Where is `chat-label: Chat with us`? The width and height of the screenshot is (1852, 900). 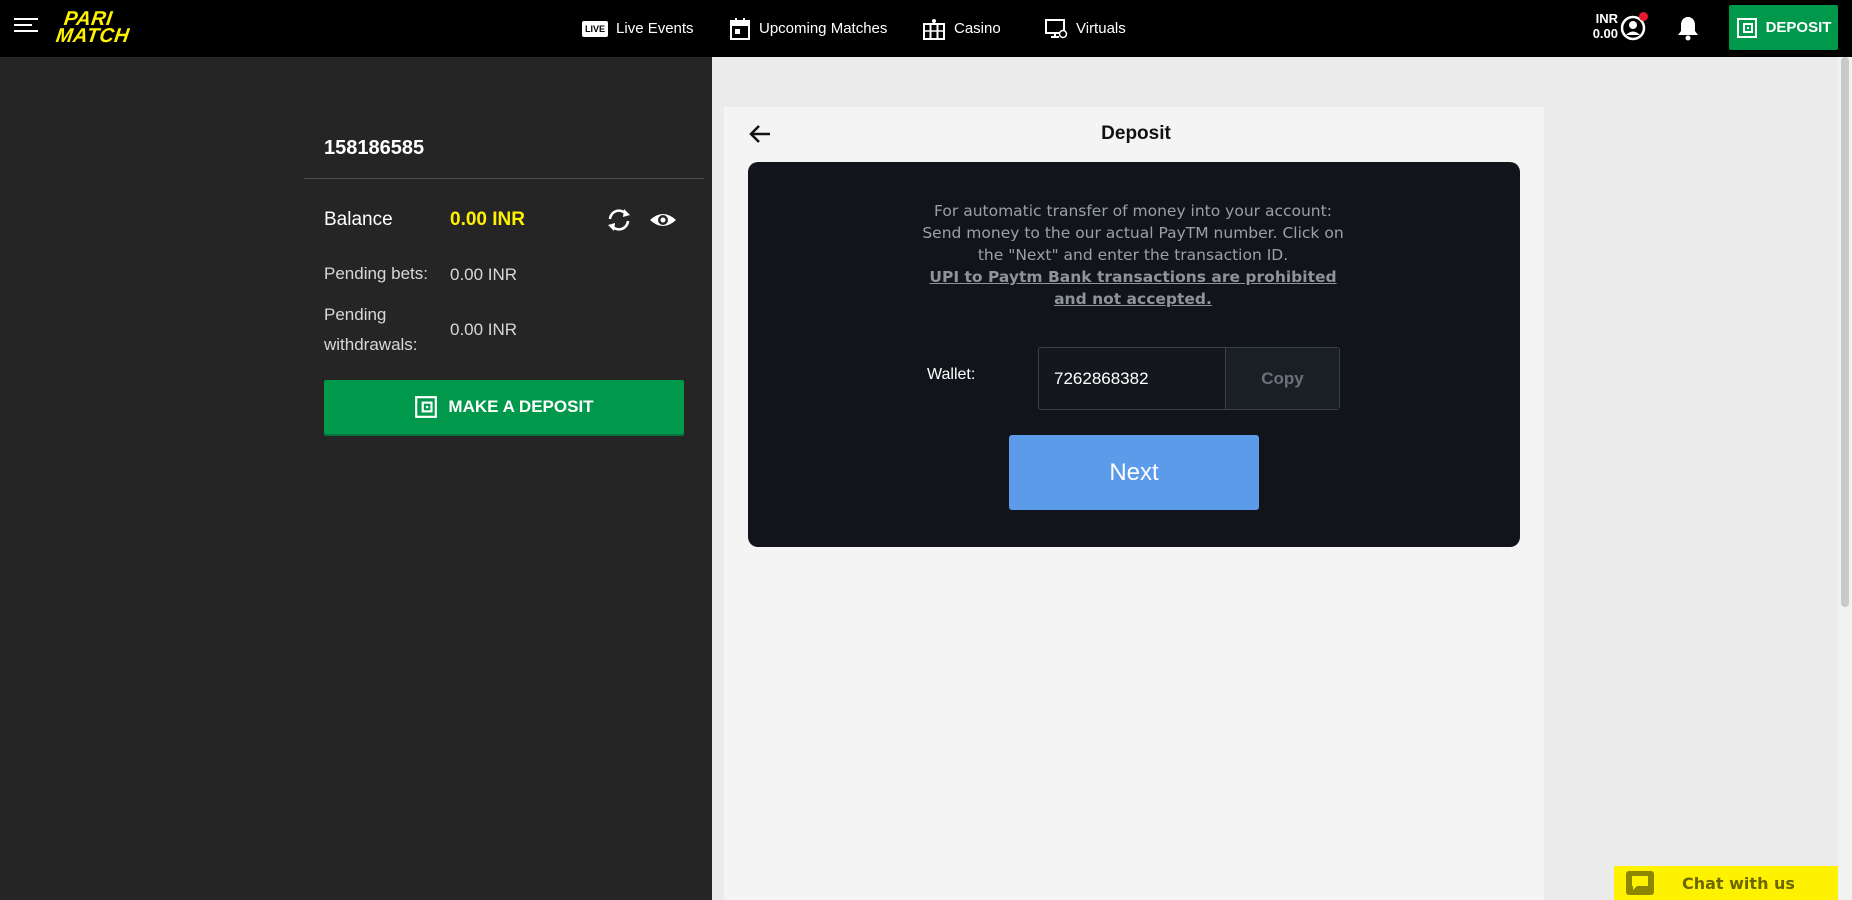 chat-label: Chat with us is located at coordinates (1738, 883).